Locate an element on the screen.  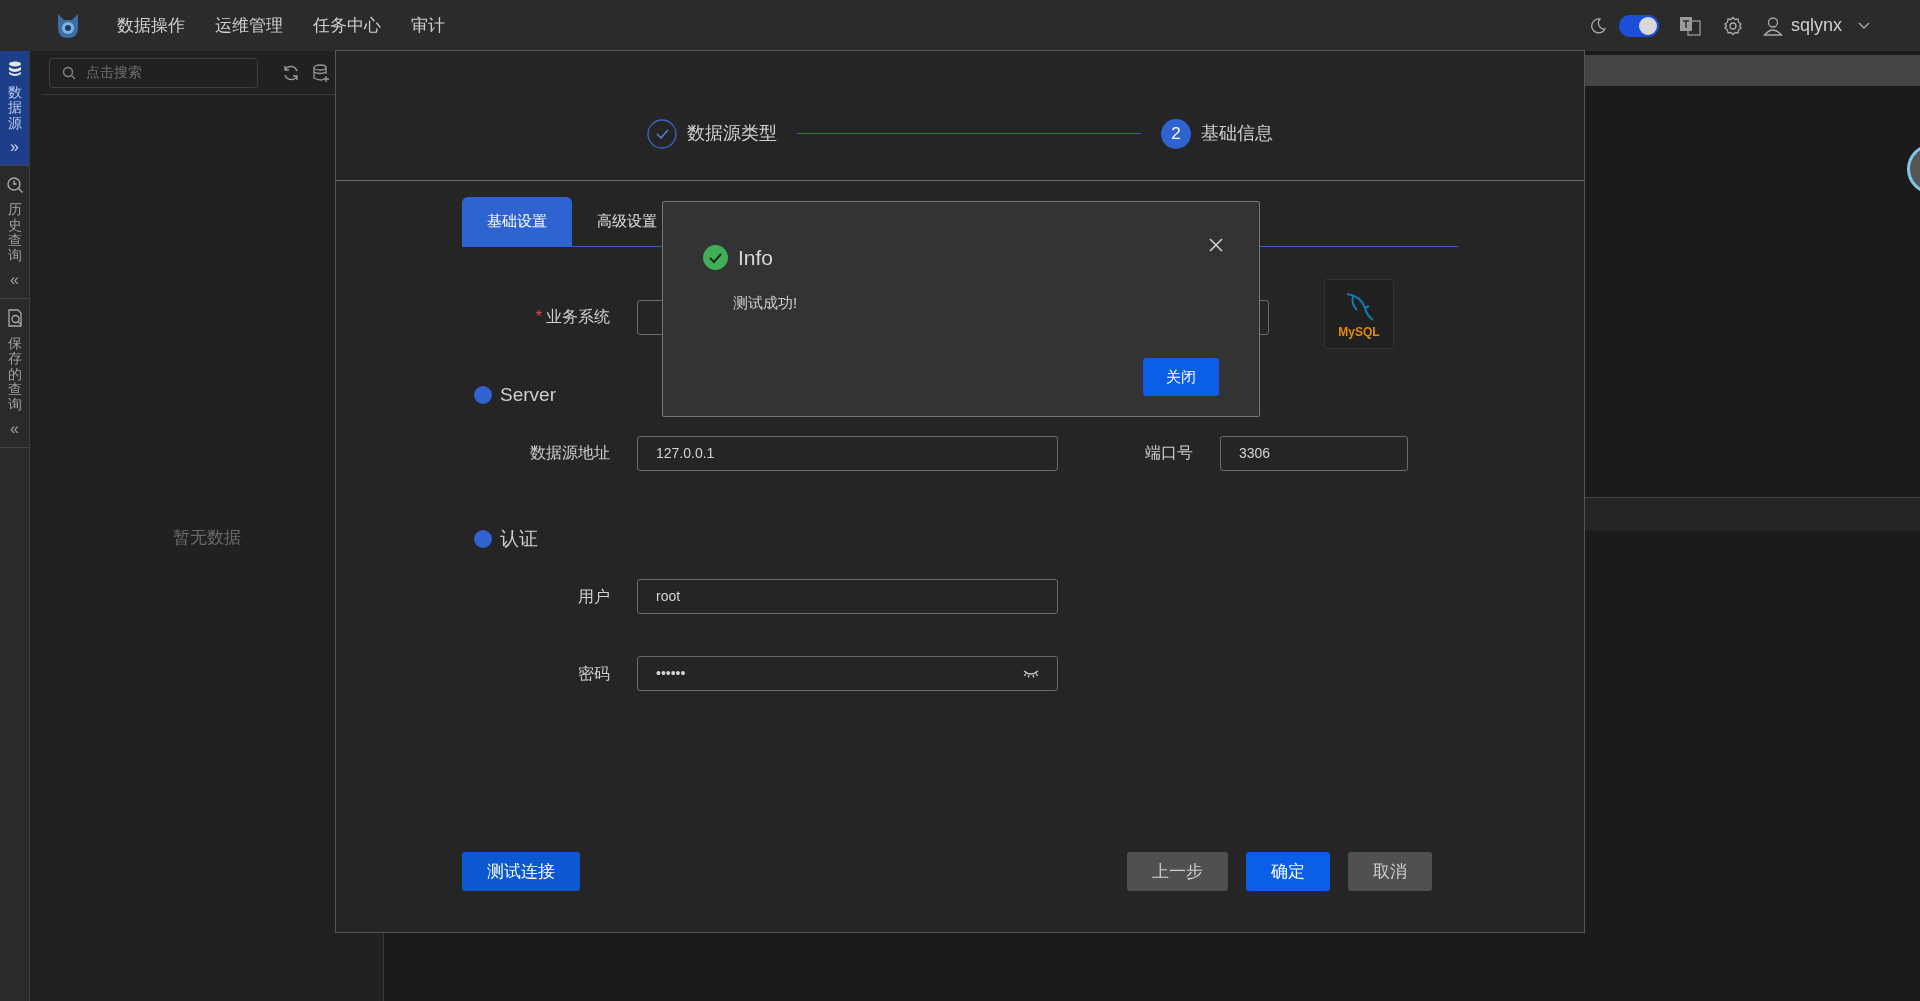
moon-icon is located at coordinates (1597, 25).